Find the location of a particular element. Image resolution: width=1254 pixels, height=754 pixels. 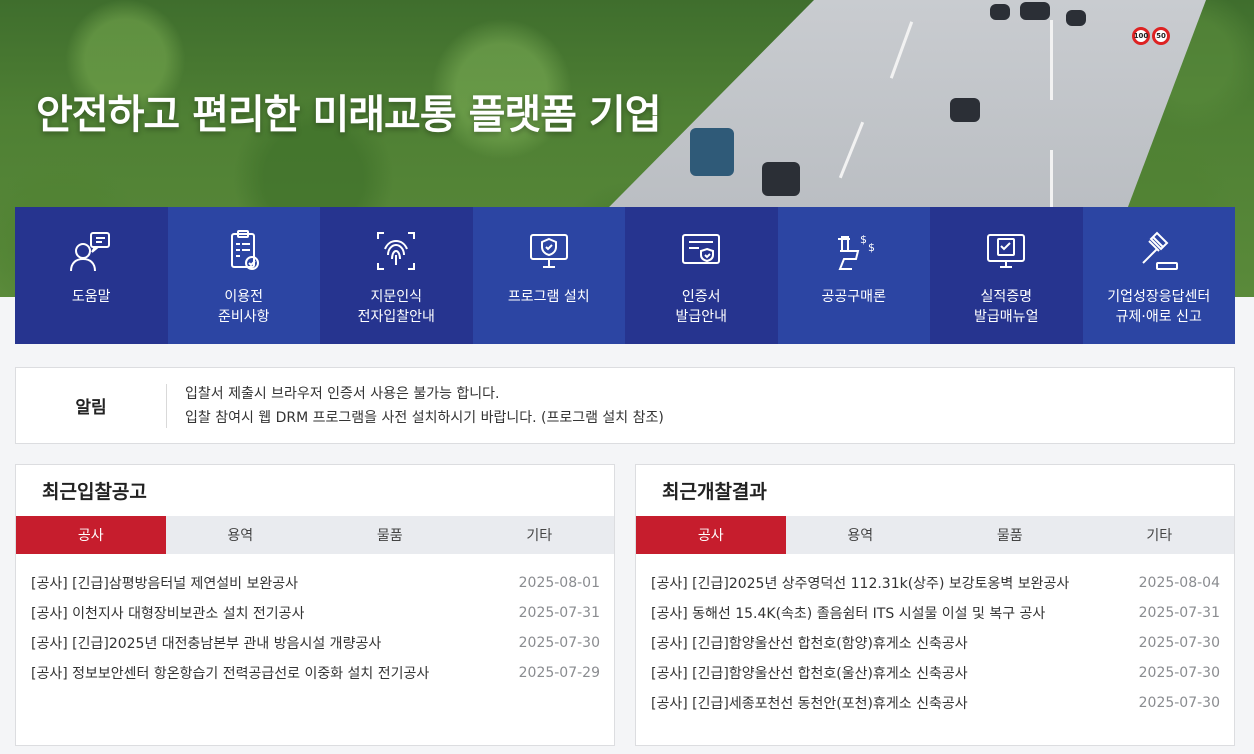

hand-money-icon: $ $ is located at coordinates (854, 251).